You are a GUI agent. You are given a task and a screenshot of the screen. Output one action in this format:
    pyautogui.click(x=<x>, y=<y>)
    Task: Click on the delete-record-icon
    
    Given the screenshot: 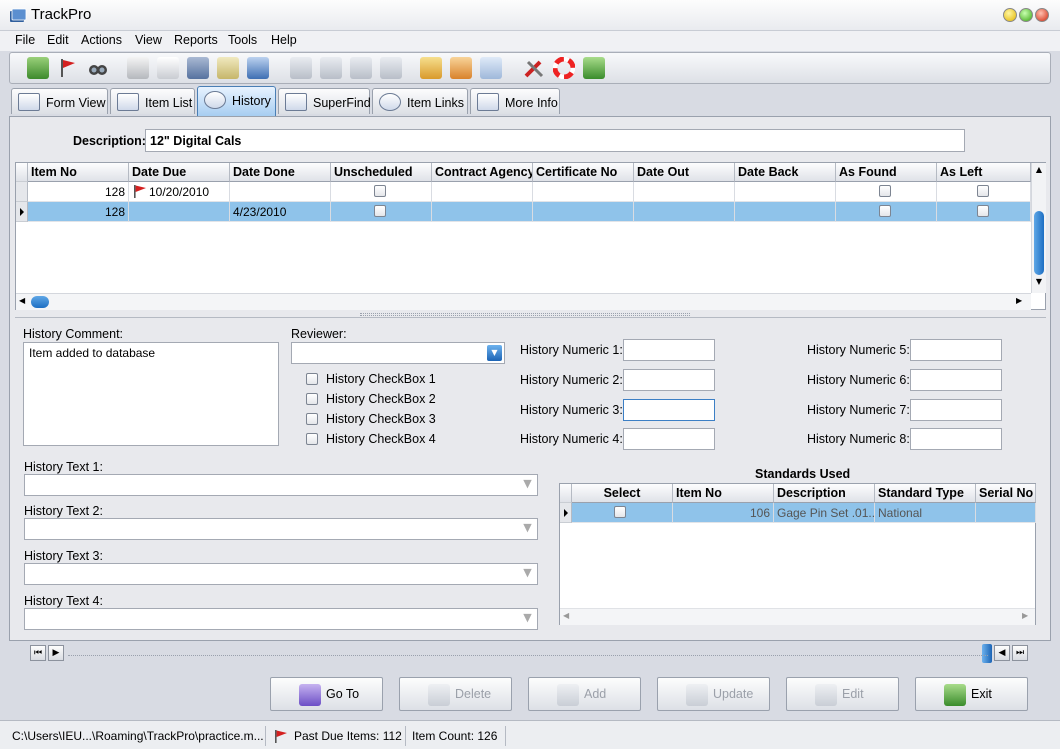 What is the action you would take?
    pyautogui.click(x=331, y=68)
    